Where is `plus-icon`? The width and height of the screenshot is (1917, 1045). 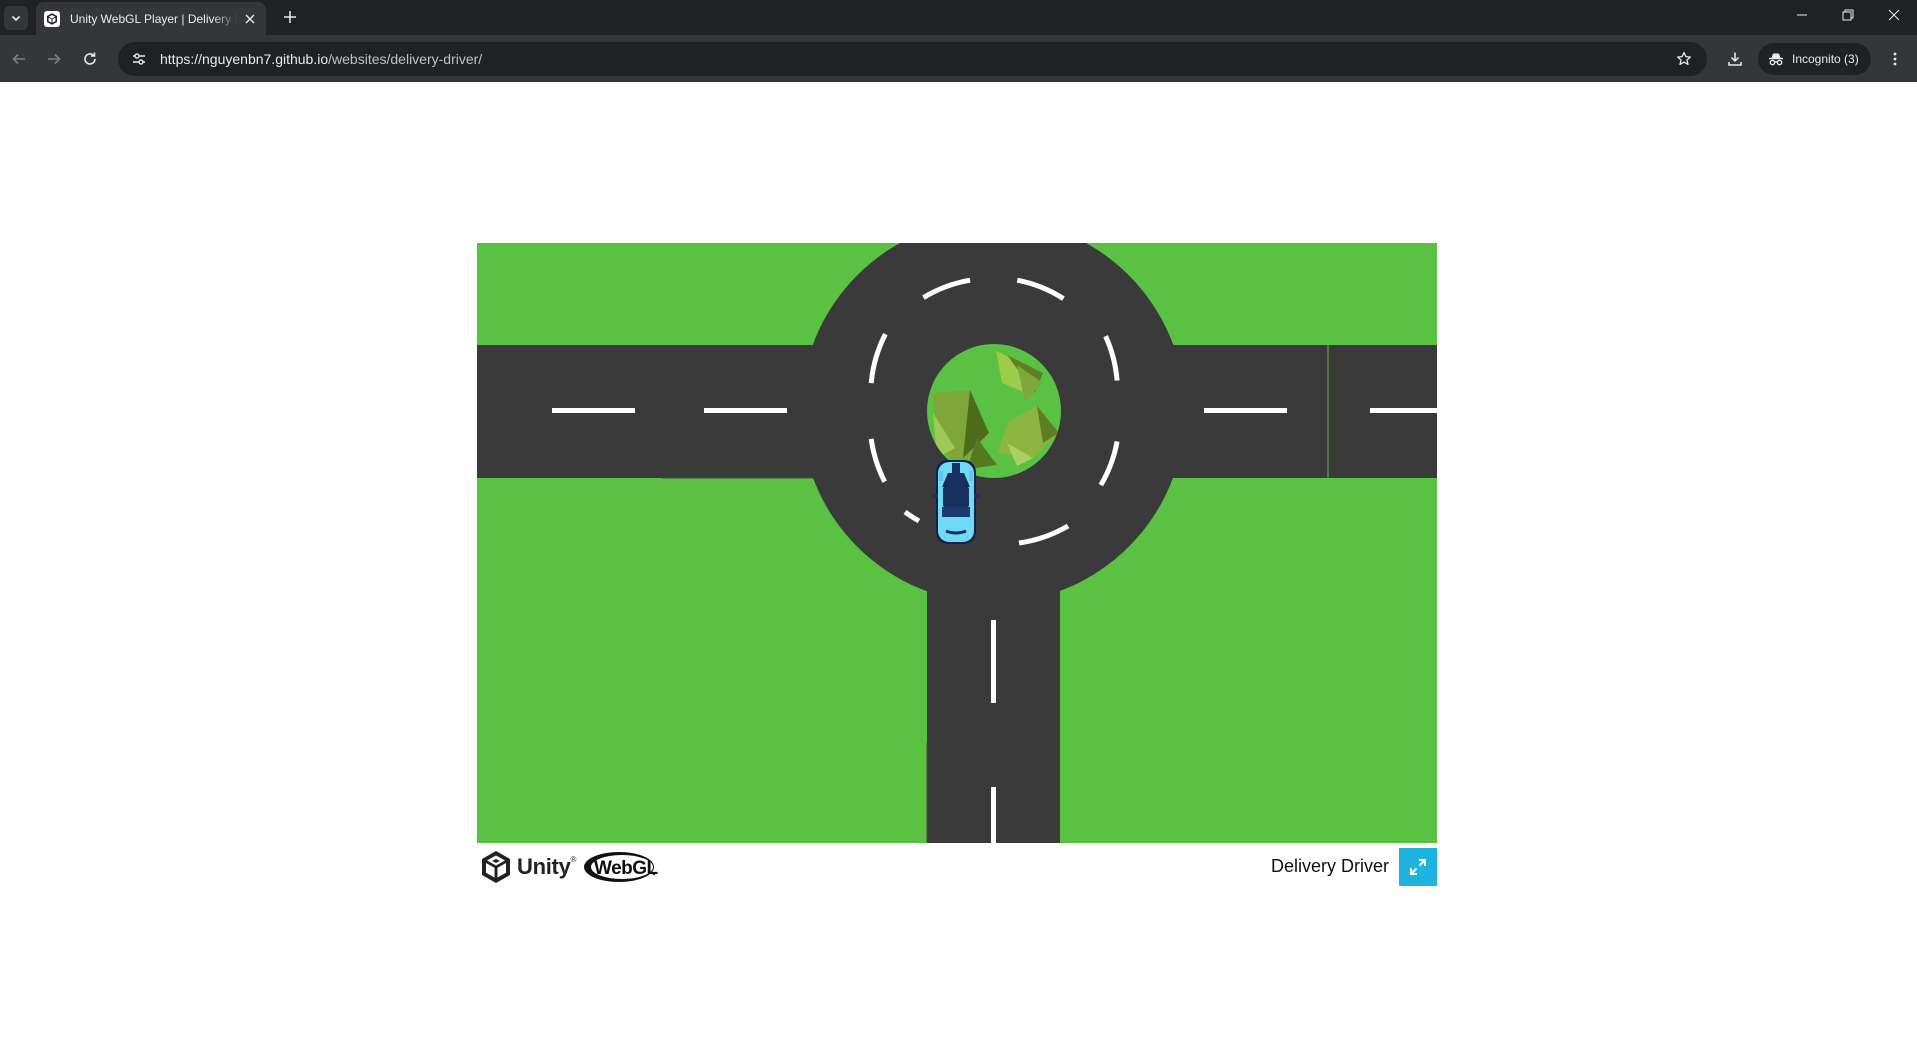
plus-icon is located at coordinates (290, 17).